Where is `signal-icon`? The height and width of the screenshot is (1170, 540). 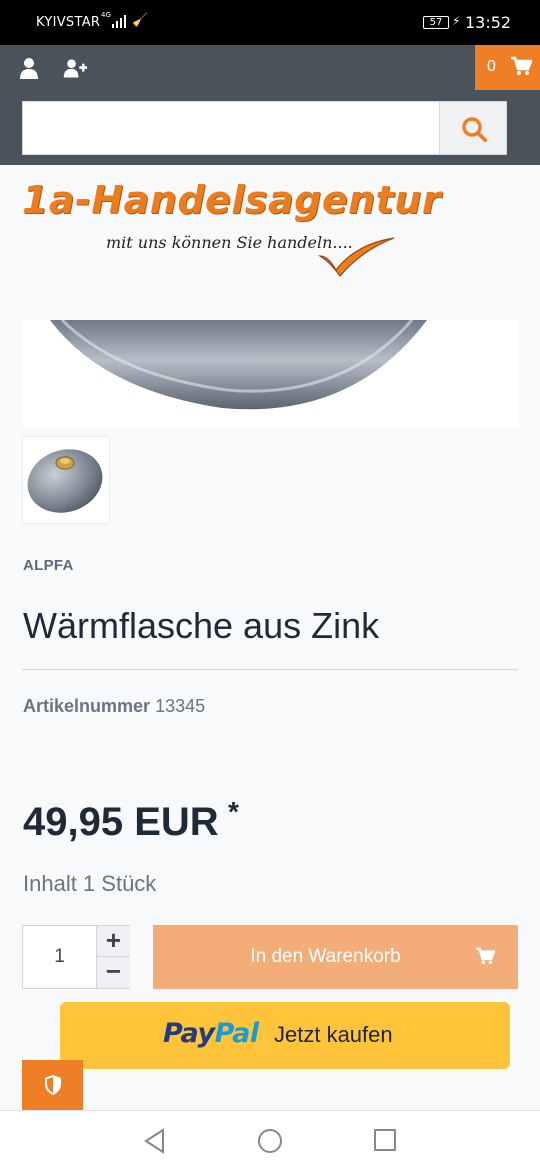
signal-icon is located at coordinates (120, 21).